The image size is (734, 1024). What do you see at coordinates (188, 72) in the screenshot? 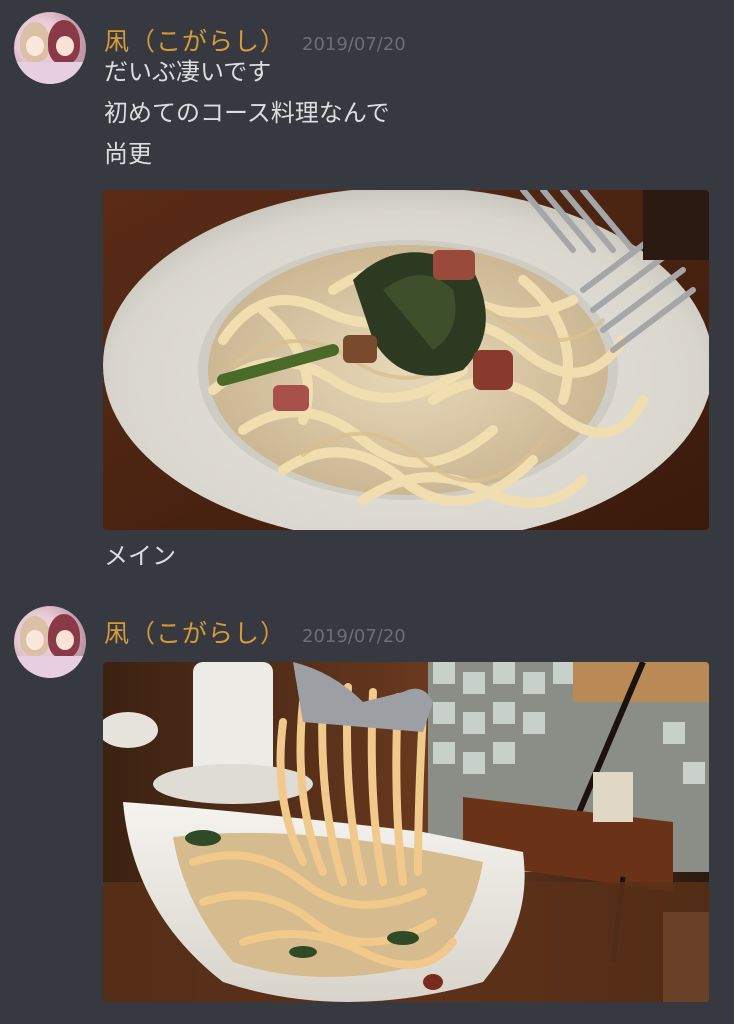
I see `message-text-line: だいぶ凄いです` at bounding box center [188, 72].